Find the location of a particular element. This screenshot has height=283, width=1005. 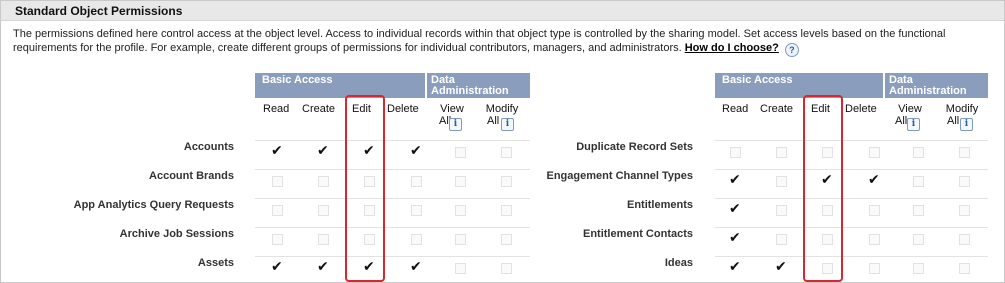

how-do-i-choose-link: How do I choose? is located at coordinates (732, 48).